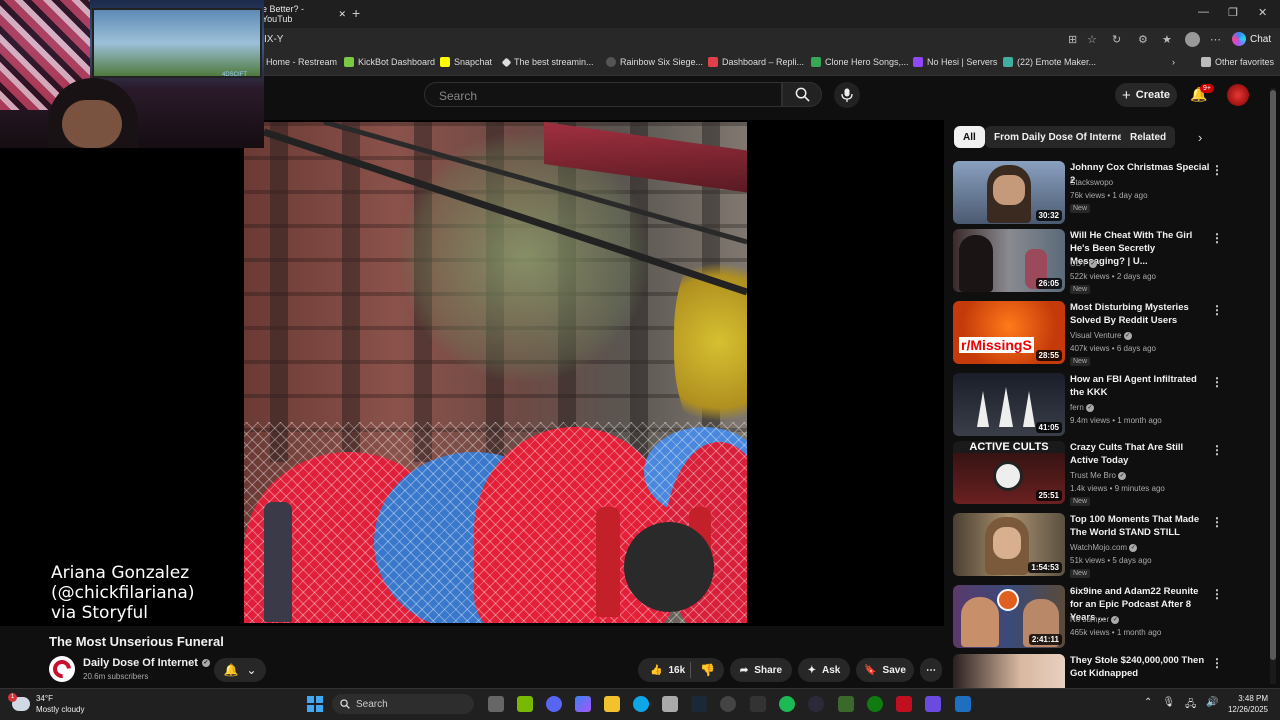 Image resolution: width=1280 pixels, height=720 pixels. What do you see at coordinates (758, 704) in the screenshot?
I see `settings-icon` at bounding box center [758, 704].